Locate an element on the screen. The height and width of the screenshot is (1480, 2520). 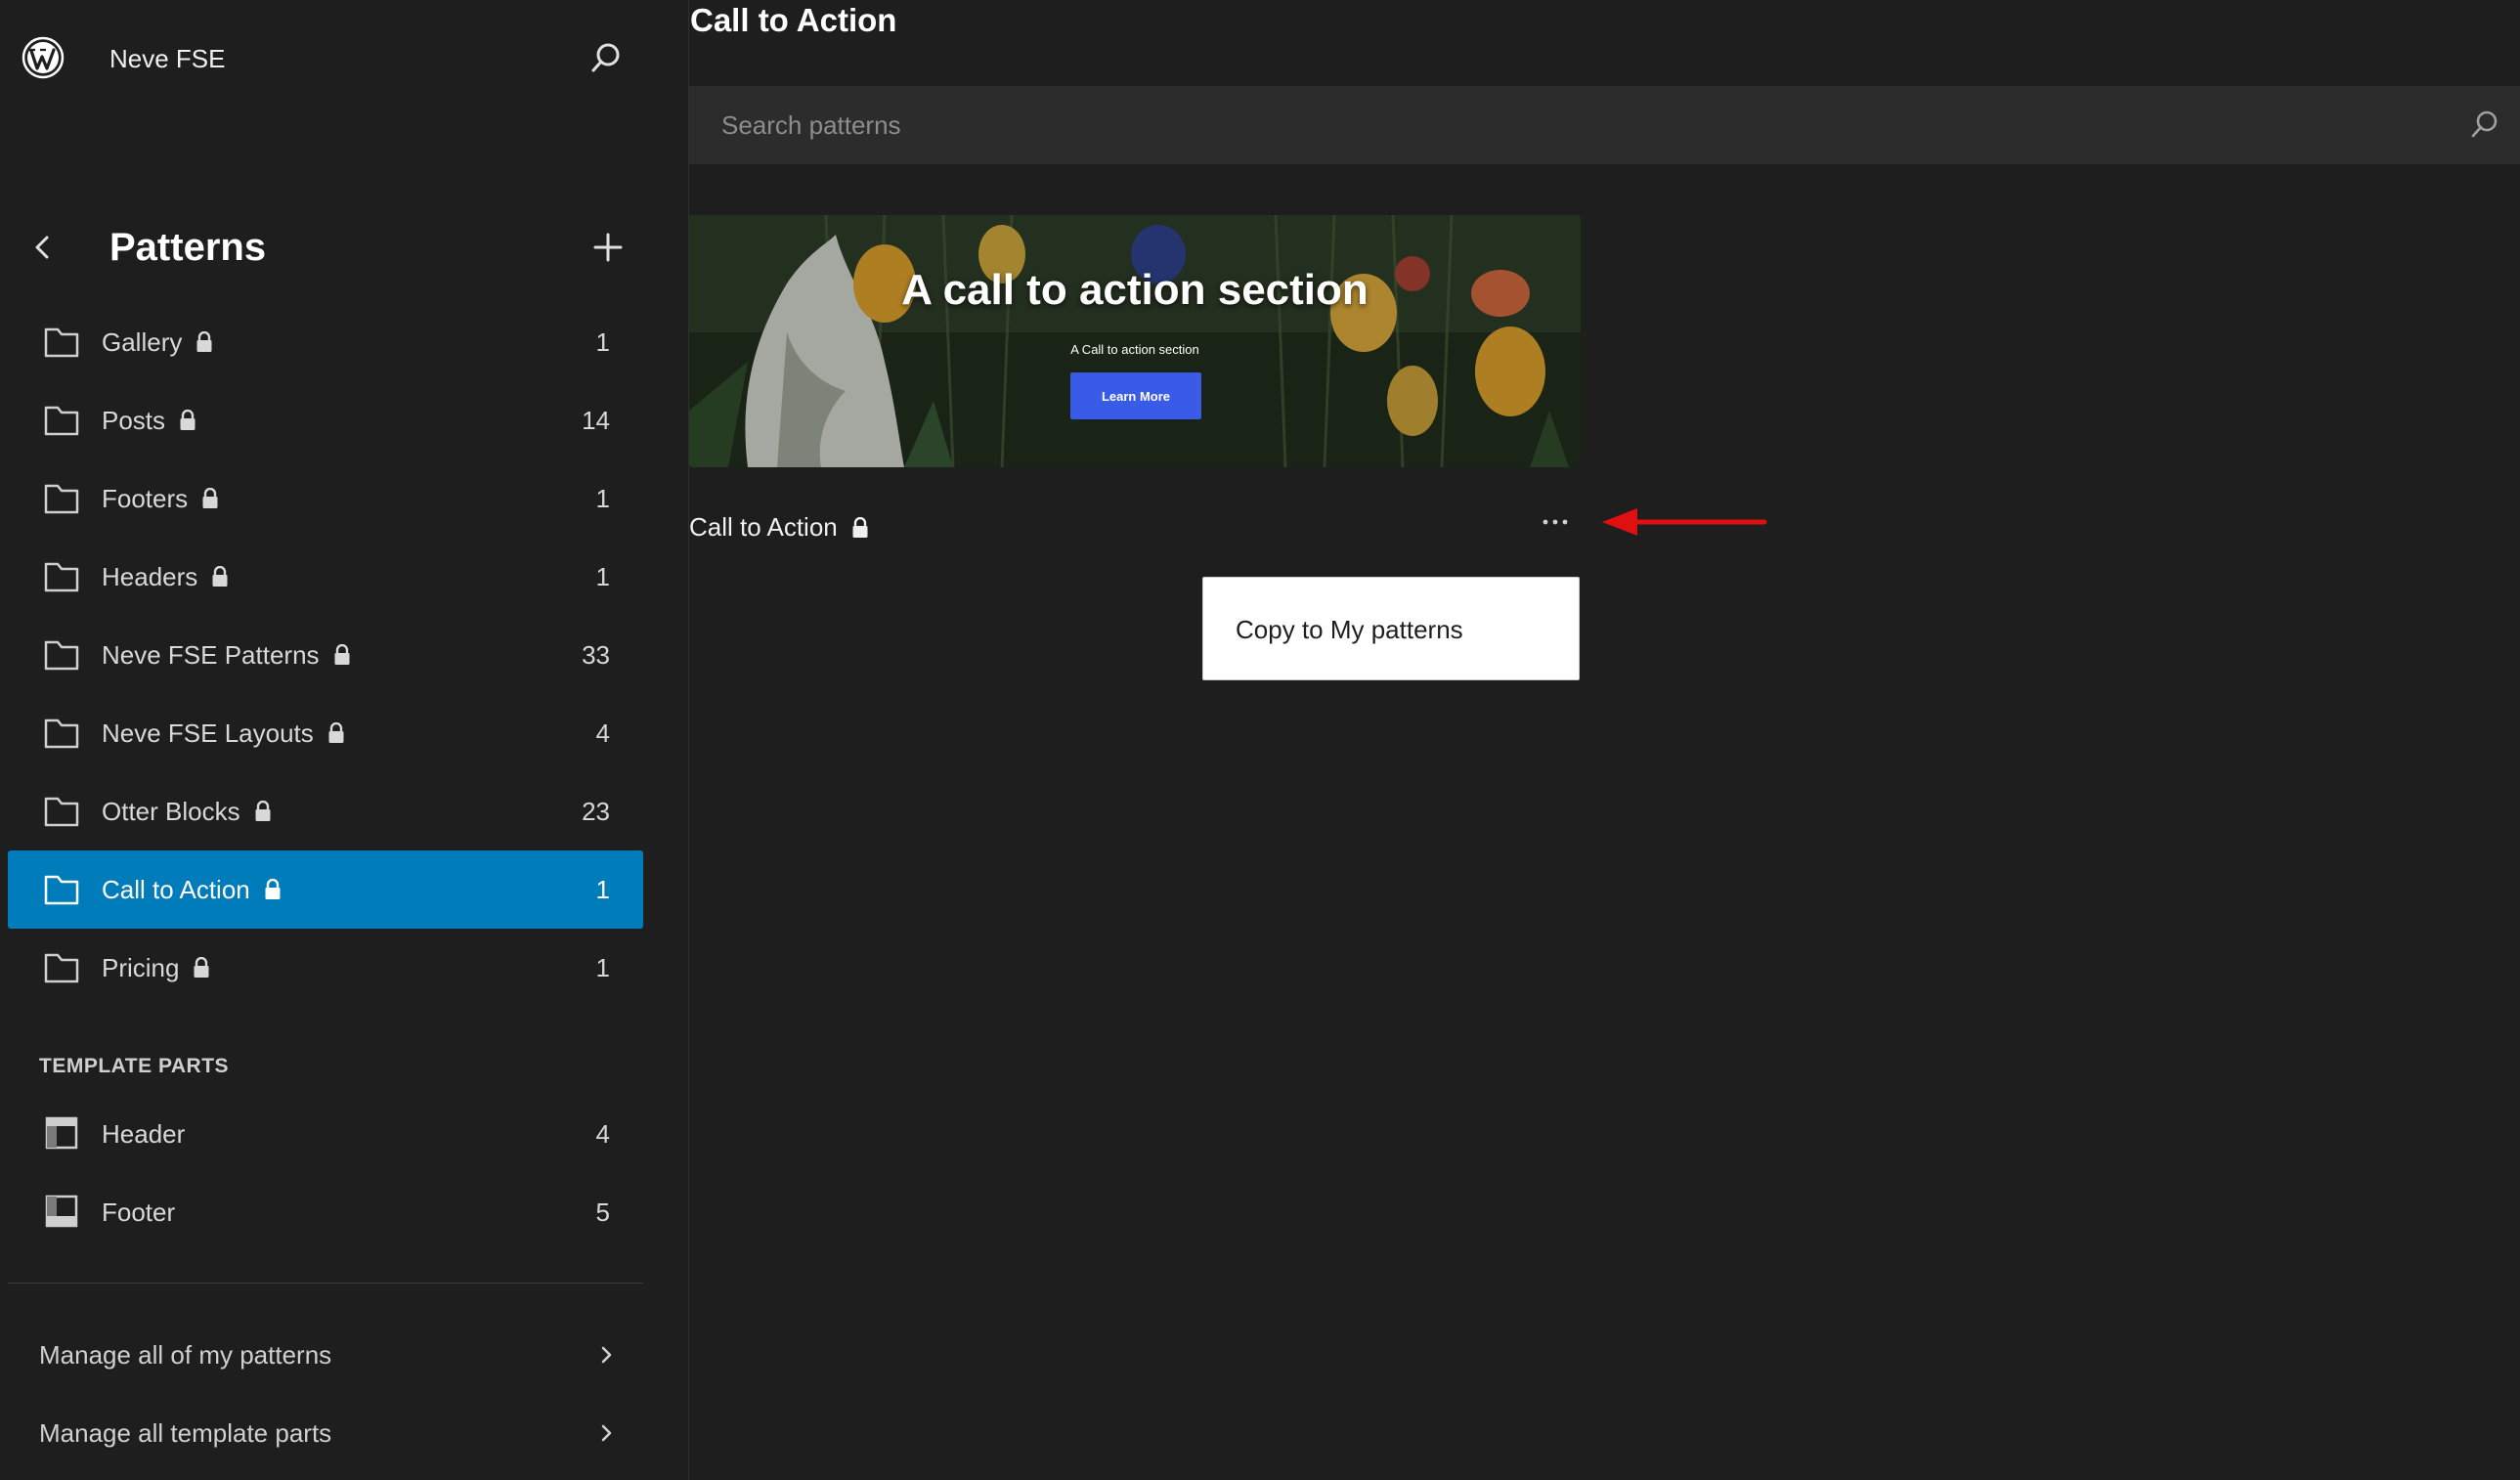
category-label: Pricing is located at coordinates (141, 968).